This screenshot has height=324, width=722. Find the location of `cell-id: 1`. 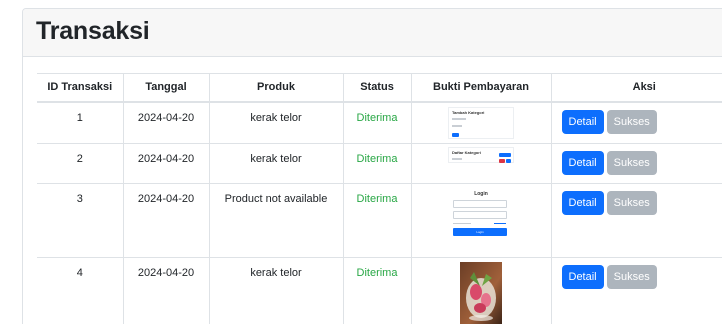

cell-id: 1 is located at coordinates (80, 122).